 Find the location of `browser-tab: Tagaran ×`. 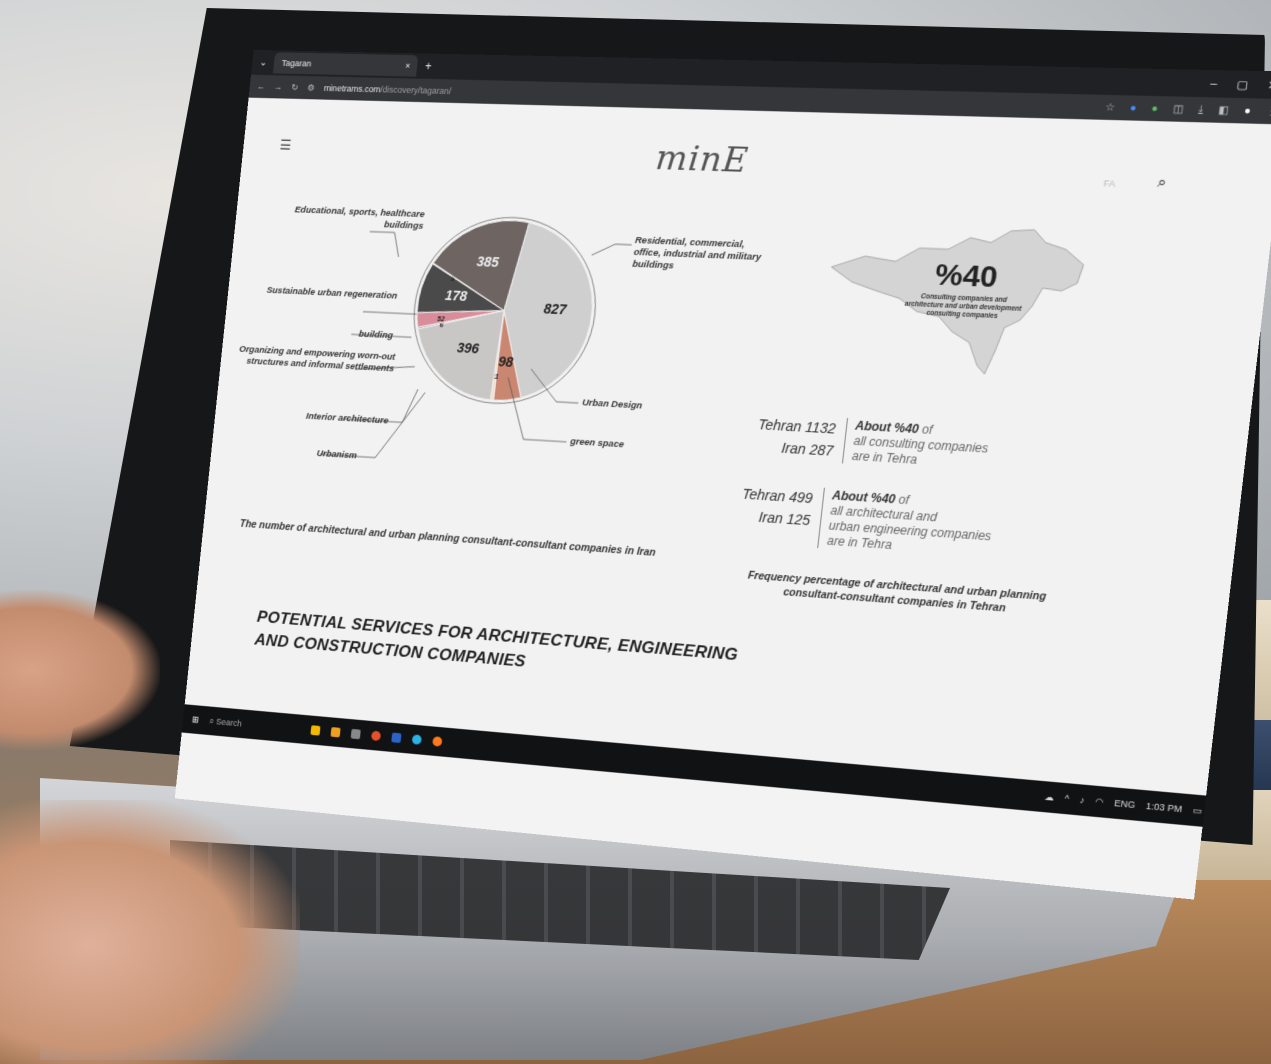

browser-tab: Tagaran × is located at coordinates (346, 64).